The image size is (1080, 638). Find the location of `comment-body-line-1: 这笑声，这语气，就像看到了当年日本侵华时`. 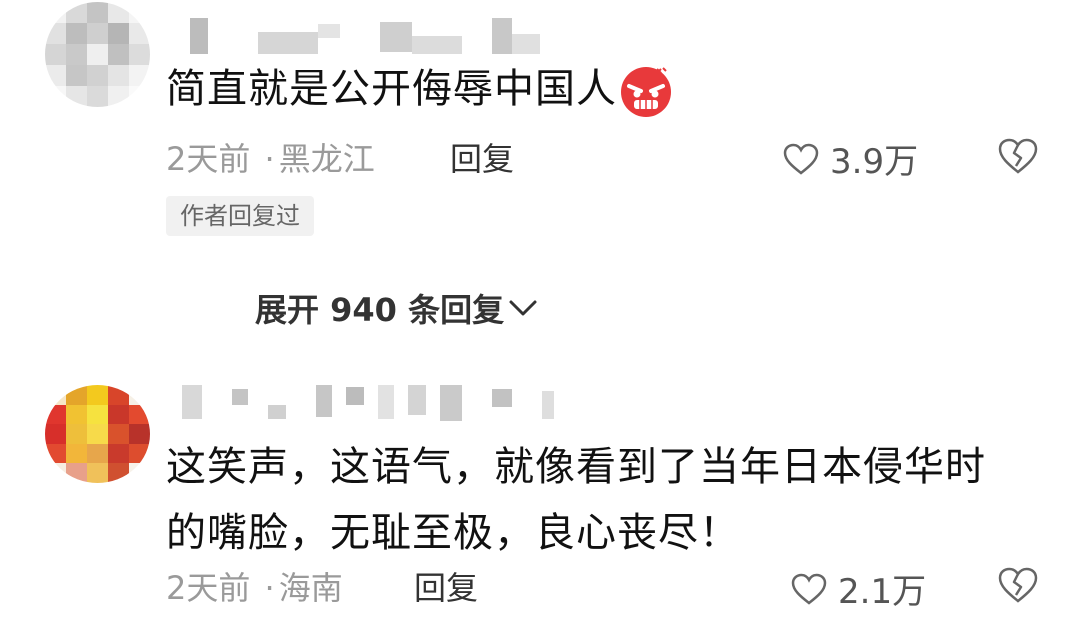

comment-body-line-1: 这笑声，这语气，就像看到了当年日本侵华时 is located at coordinates (576, 467).